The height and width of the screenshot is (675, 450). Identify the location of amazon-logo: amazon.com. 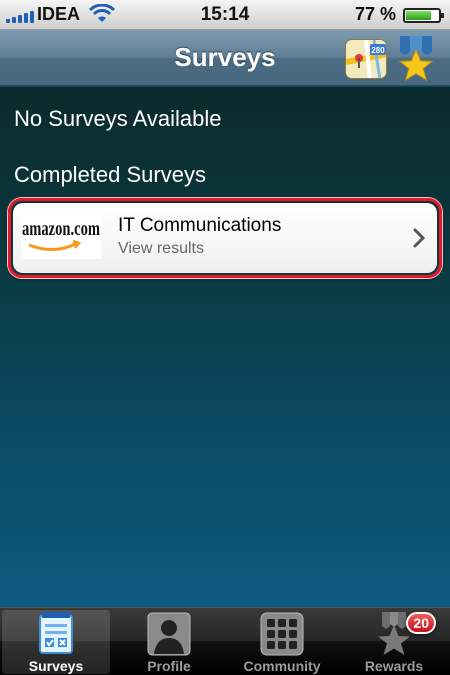
(61, 236).